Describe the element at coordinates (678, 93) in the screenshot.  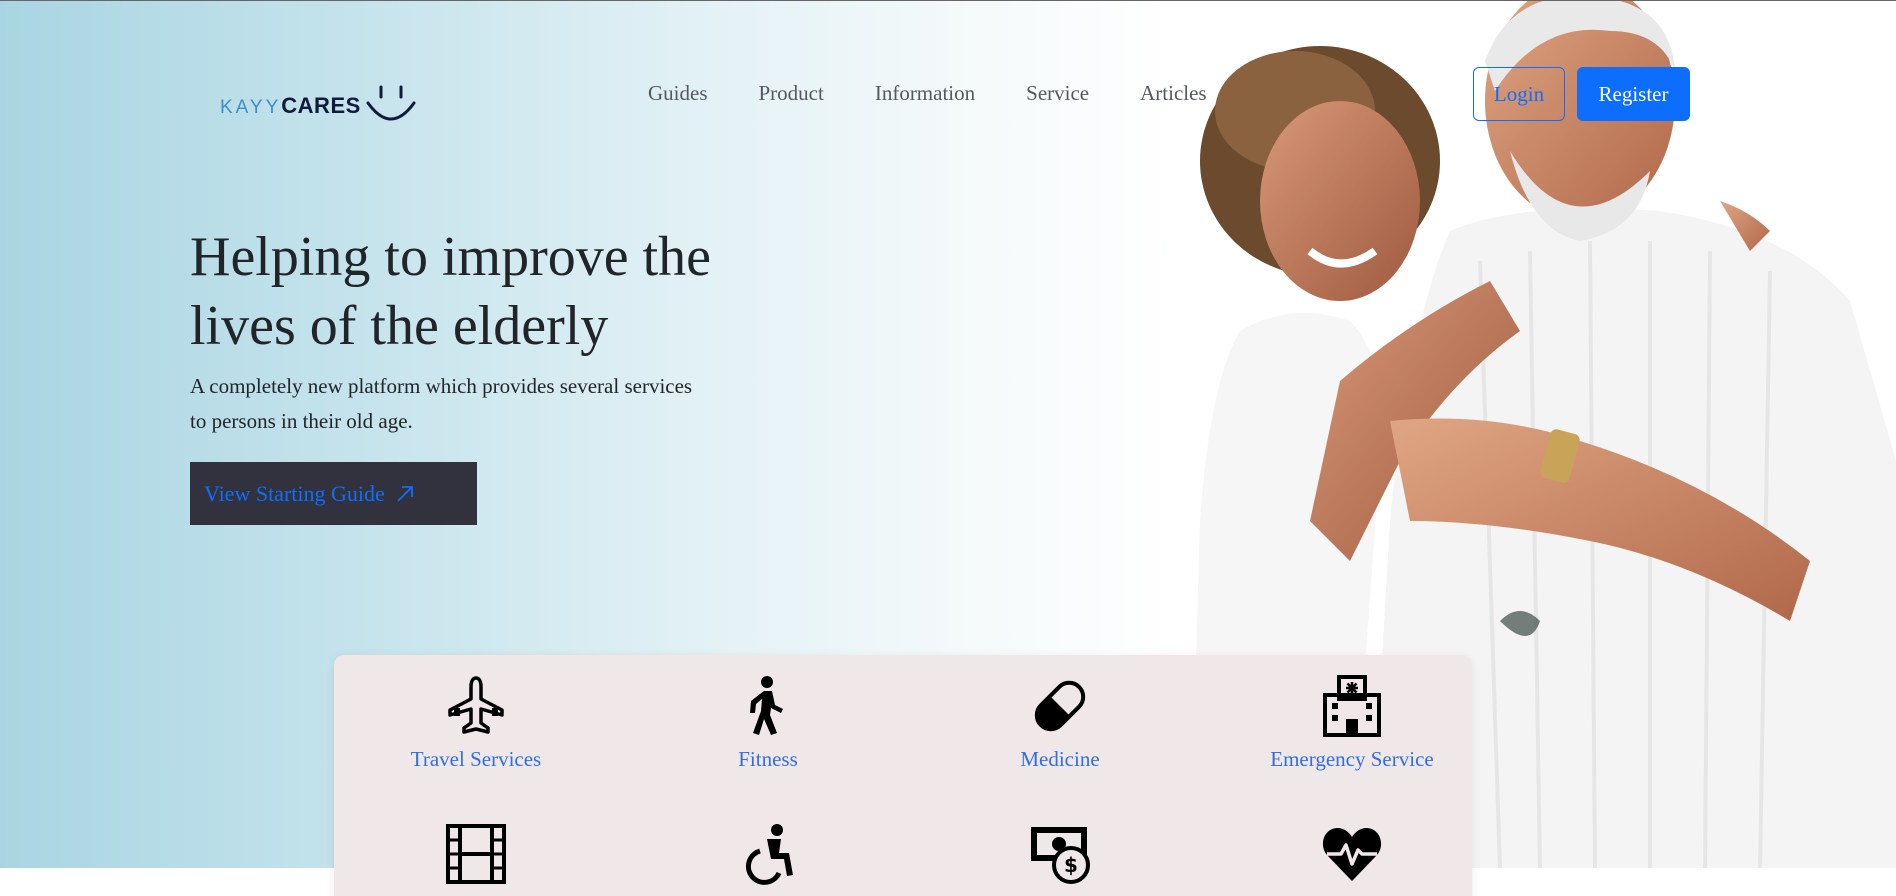
I see `nav-item-guides: Guides` at that location.